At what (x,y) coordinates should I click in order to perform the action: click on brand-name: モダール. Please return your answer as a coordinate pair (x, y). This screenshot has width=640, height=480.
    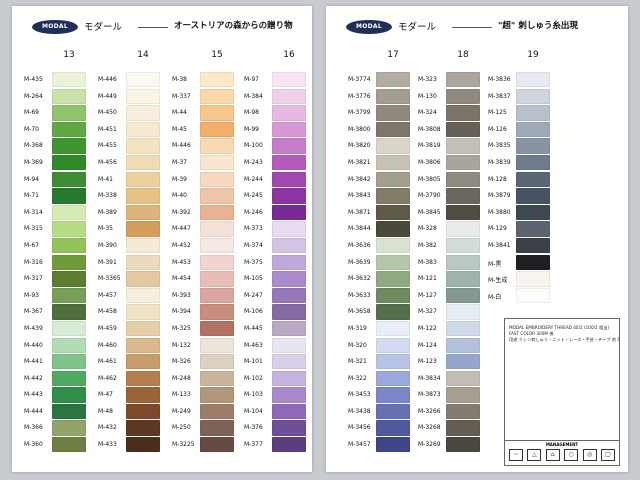
    Looking at the image, I should click on (103, 27).